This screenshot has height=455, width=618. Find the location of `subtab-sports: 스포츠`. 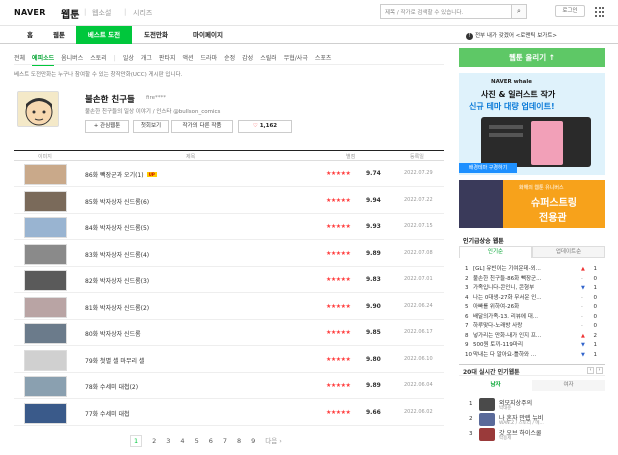

subtab-sports: 스포츠 is located at coordinates (323, 58).